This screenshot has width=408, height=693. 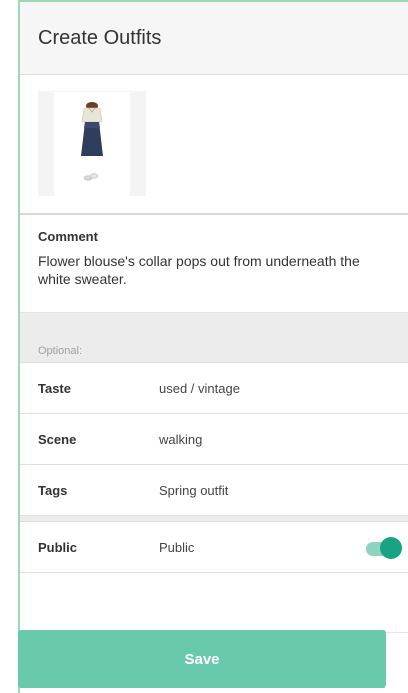 I want to click on scene-value: walking, so click(x=181, y=439).